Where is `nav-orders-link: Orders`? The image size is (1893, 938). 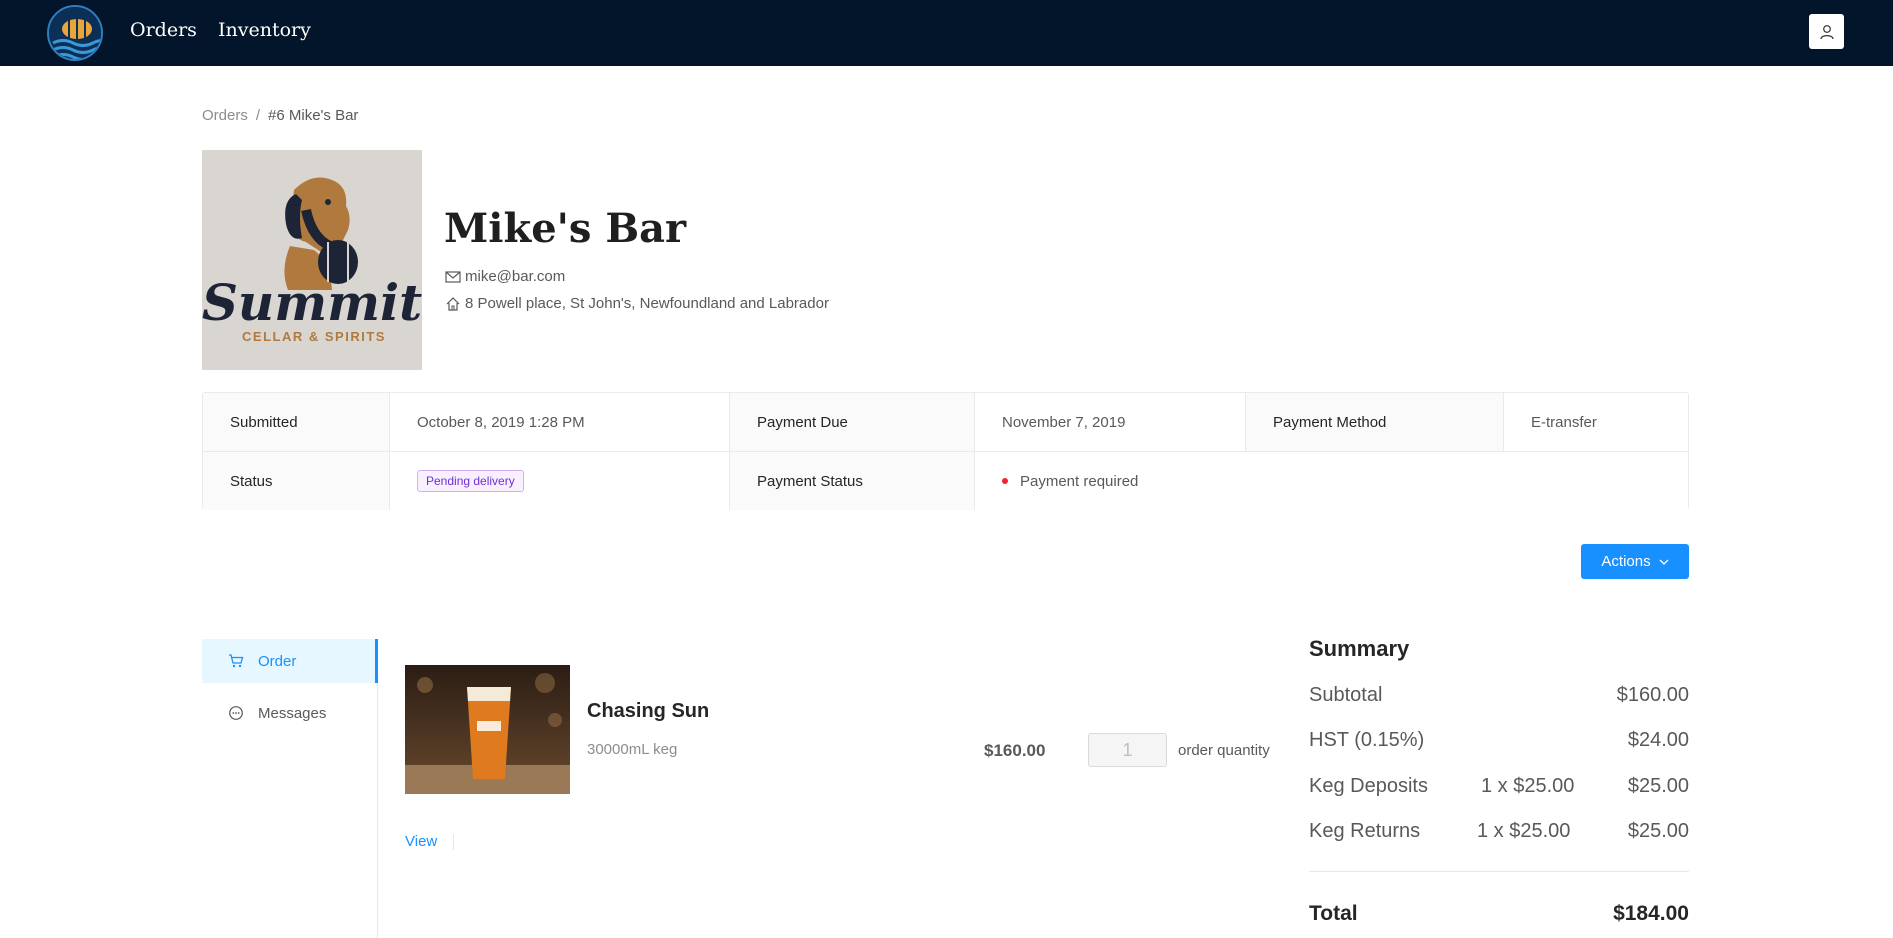 nav-orders-link: Orders is located at coordinates (163, 30).